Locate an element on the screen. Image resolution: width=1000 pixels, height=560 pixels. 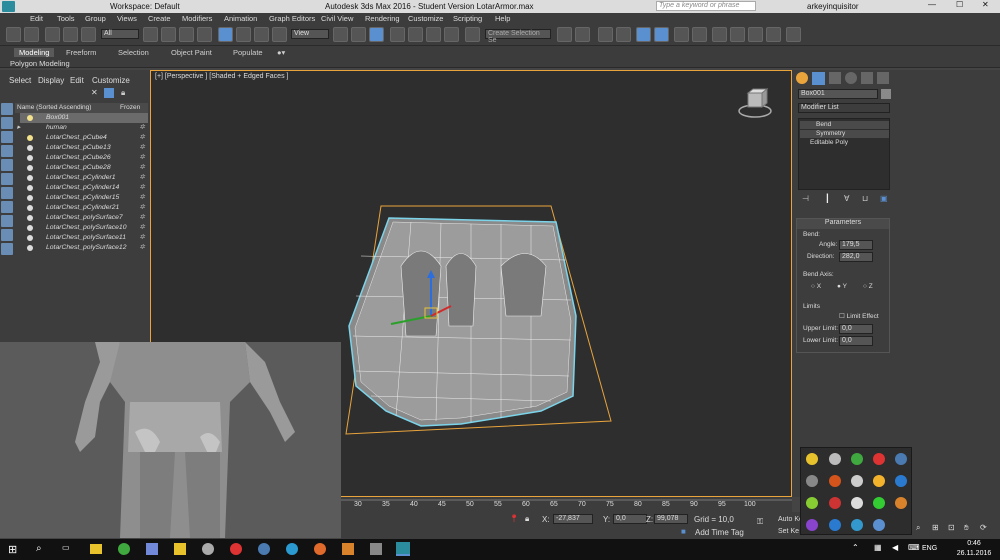
list-item: LotarChest_pCube13 ✲ is located at coordinates (84, 148).